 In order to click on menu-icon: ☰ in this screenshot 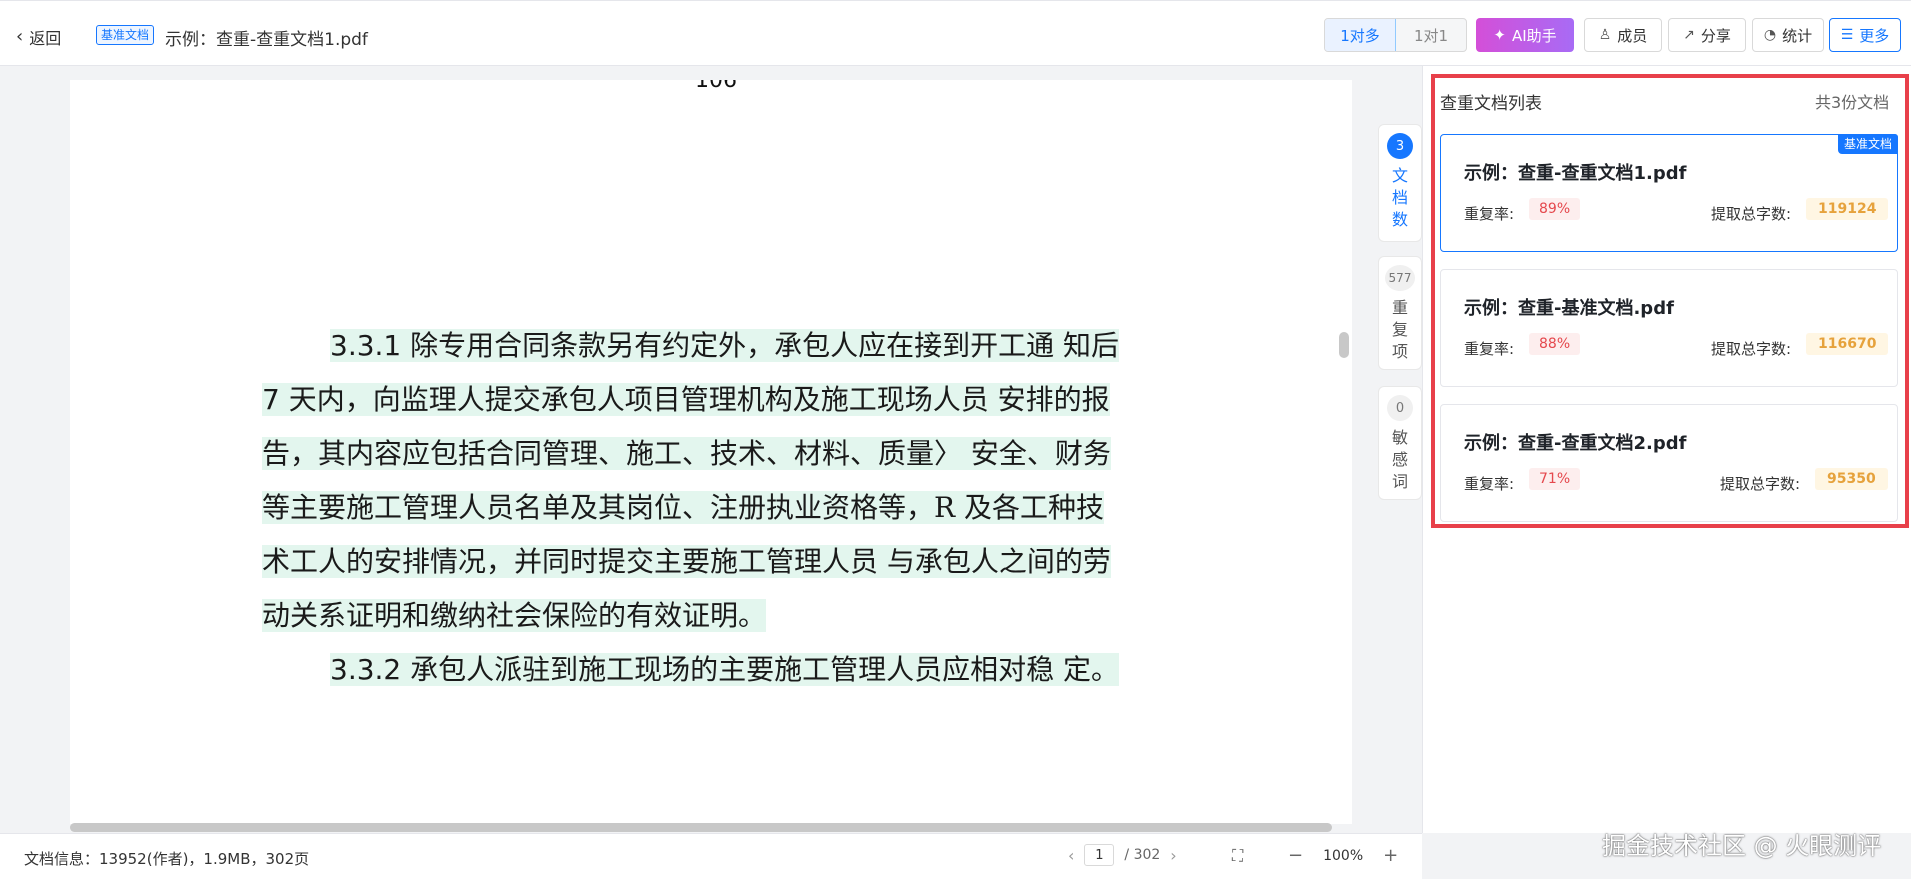, I will do `click(1847, 35)`.